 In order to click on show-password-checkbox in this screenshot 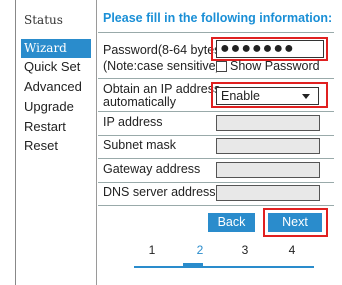, I will do `click(221, 66)`.